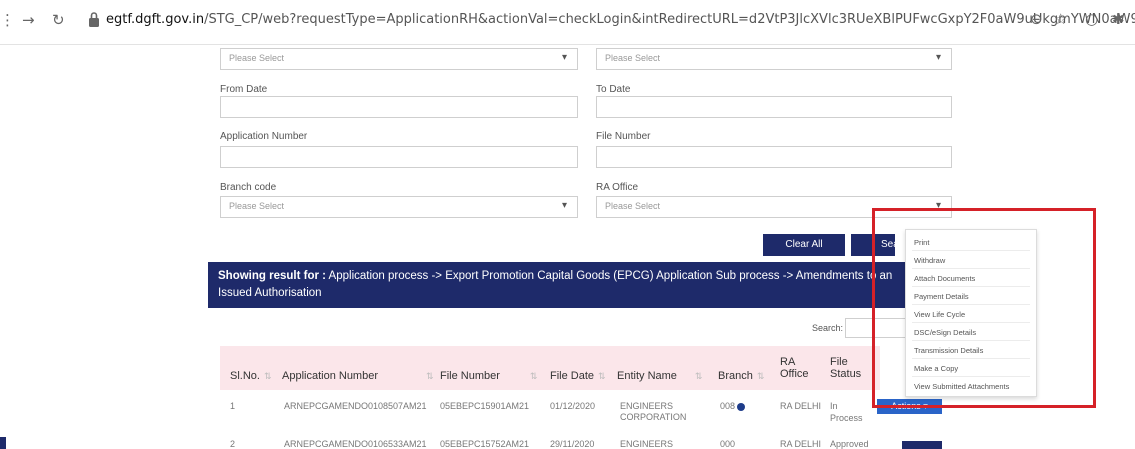 The image size is (1135, 449). I want to click on table-search-label: Search:, so click(828, 328).